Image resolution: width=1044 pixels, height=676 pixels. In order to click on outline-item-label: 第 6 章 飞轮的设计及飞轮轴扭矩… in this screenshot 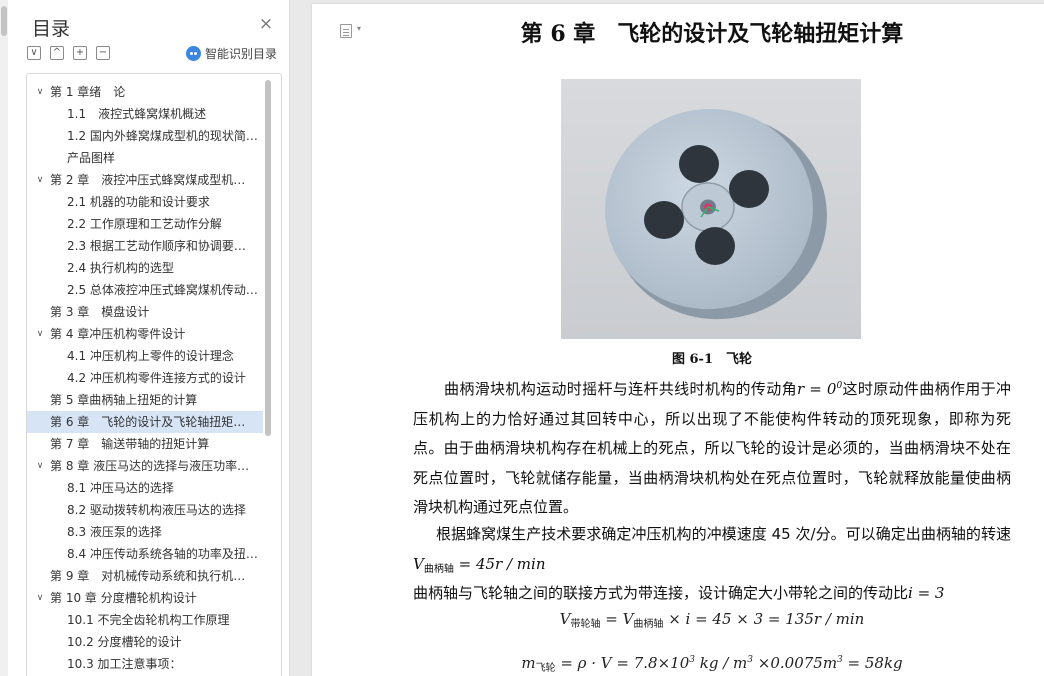, I will do `click(148, 422)`.